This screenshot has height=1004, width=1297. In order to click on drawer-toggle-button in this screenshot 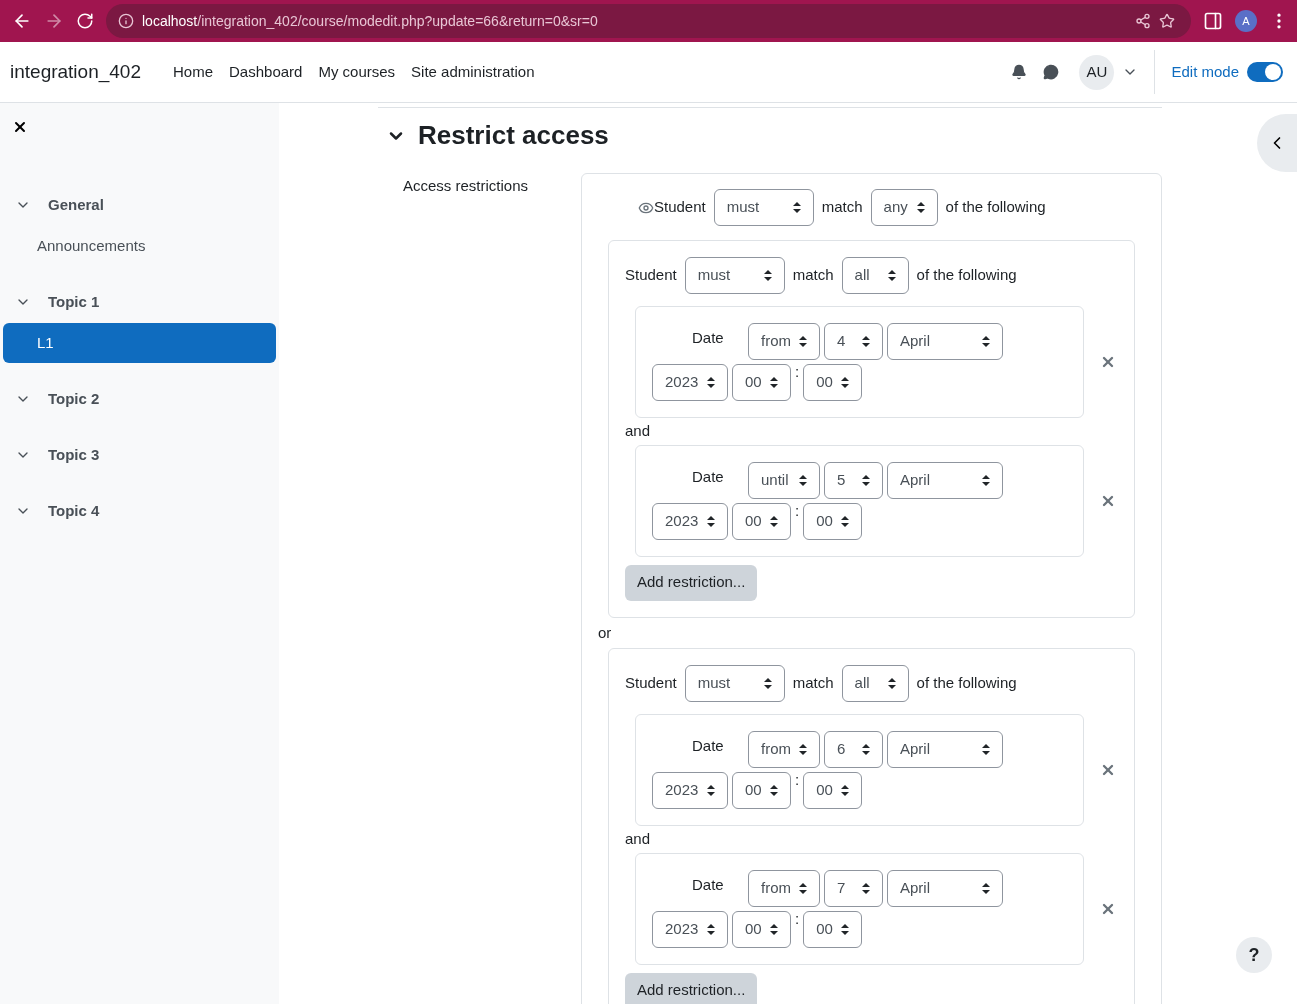, I will do `click(1277, 143)`.